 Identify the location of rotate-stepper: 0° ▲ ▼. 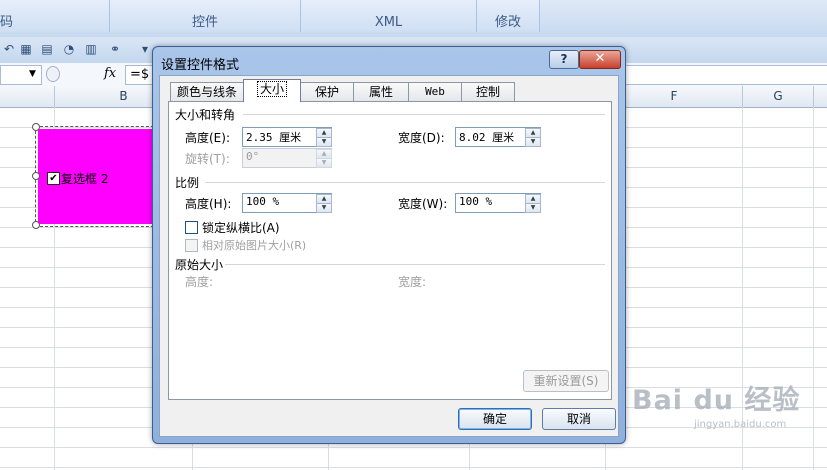
(287, 158).